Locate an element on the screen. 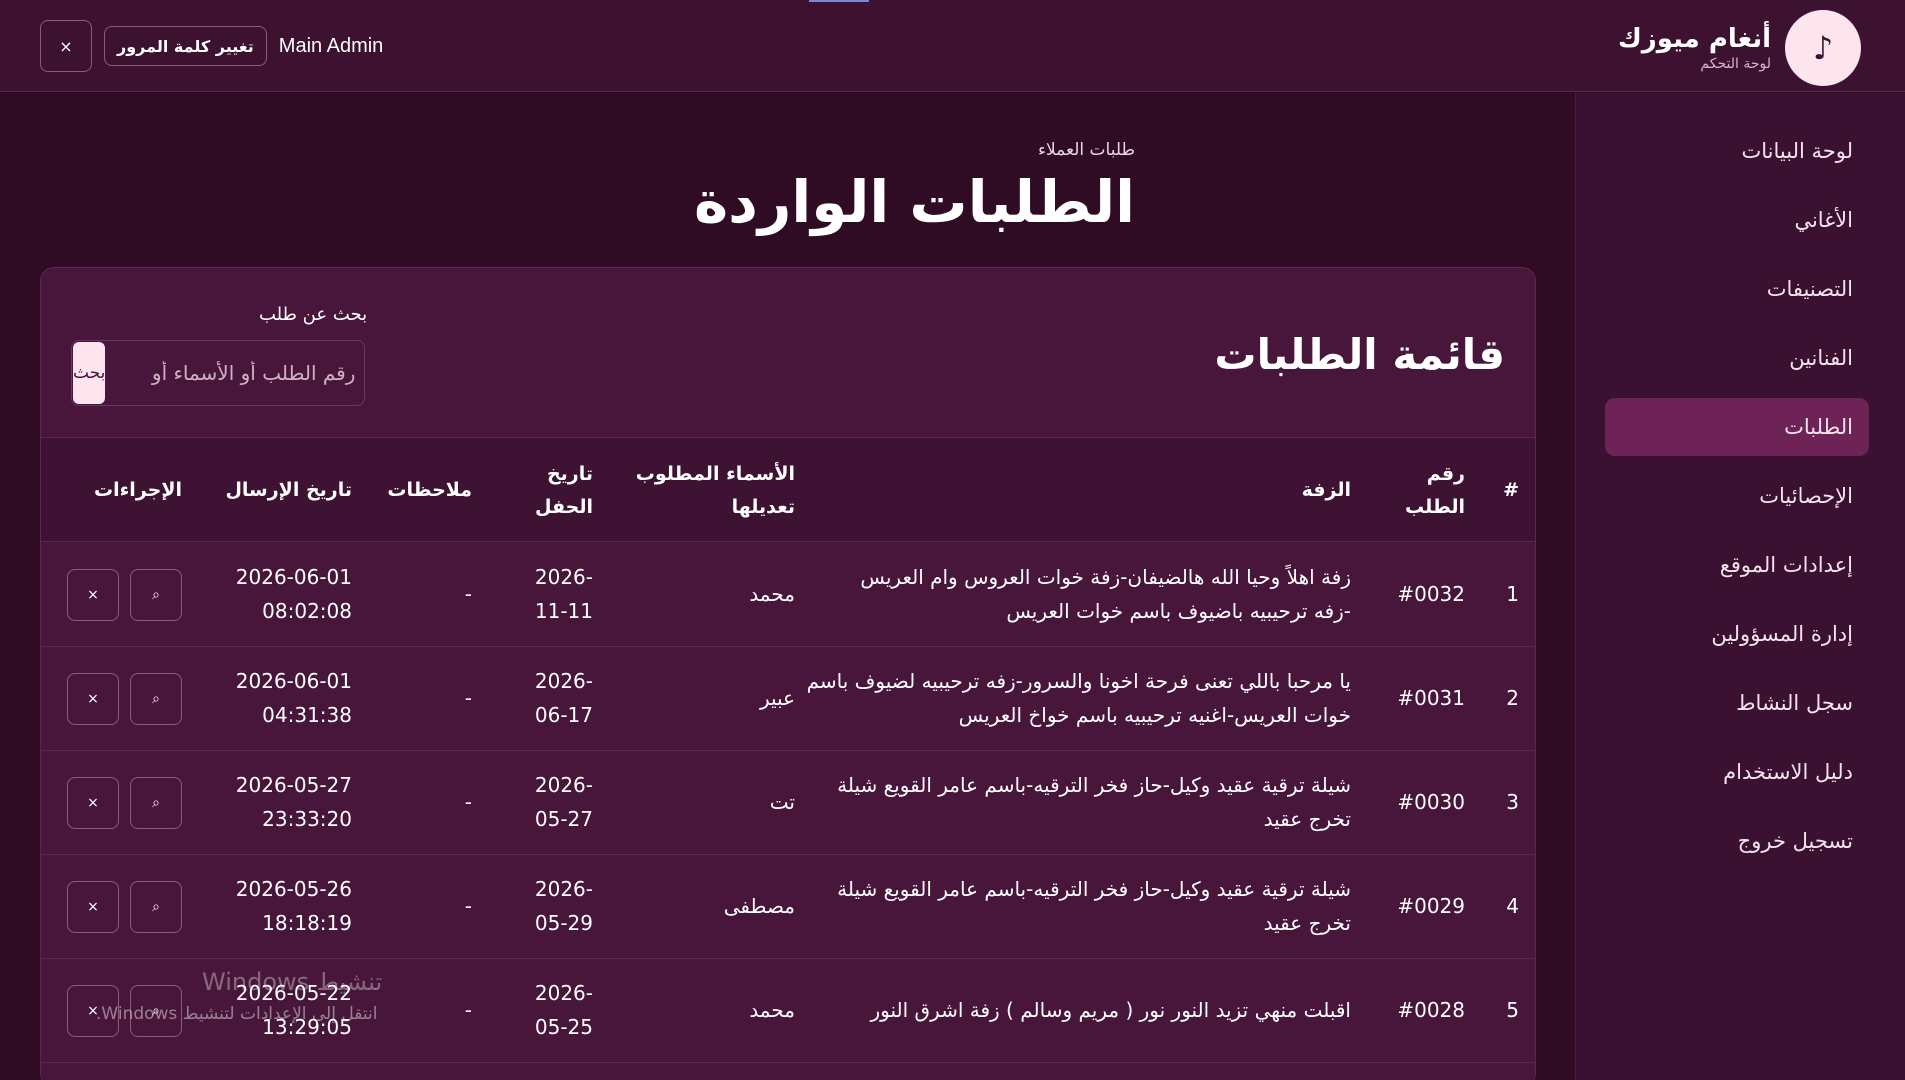  cell-sent-date-line-2: 18:18:19 is located at coordinates (307, 923).